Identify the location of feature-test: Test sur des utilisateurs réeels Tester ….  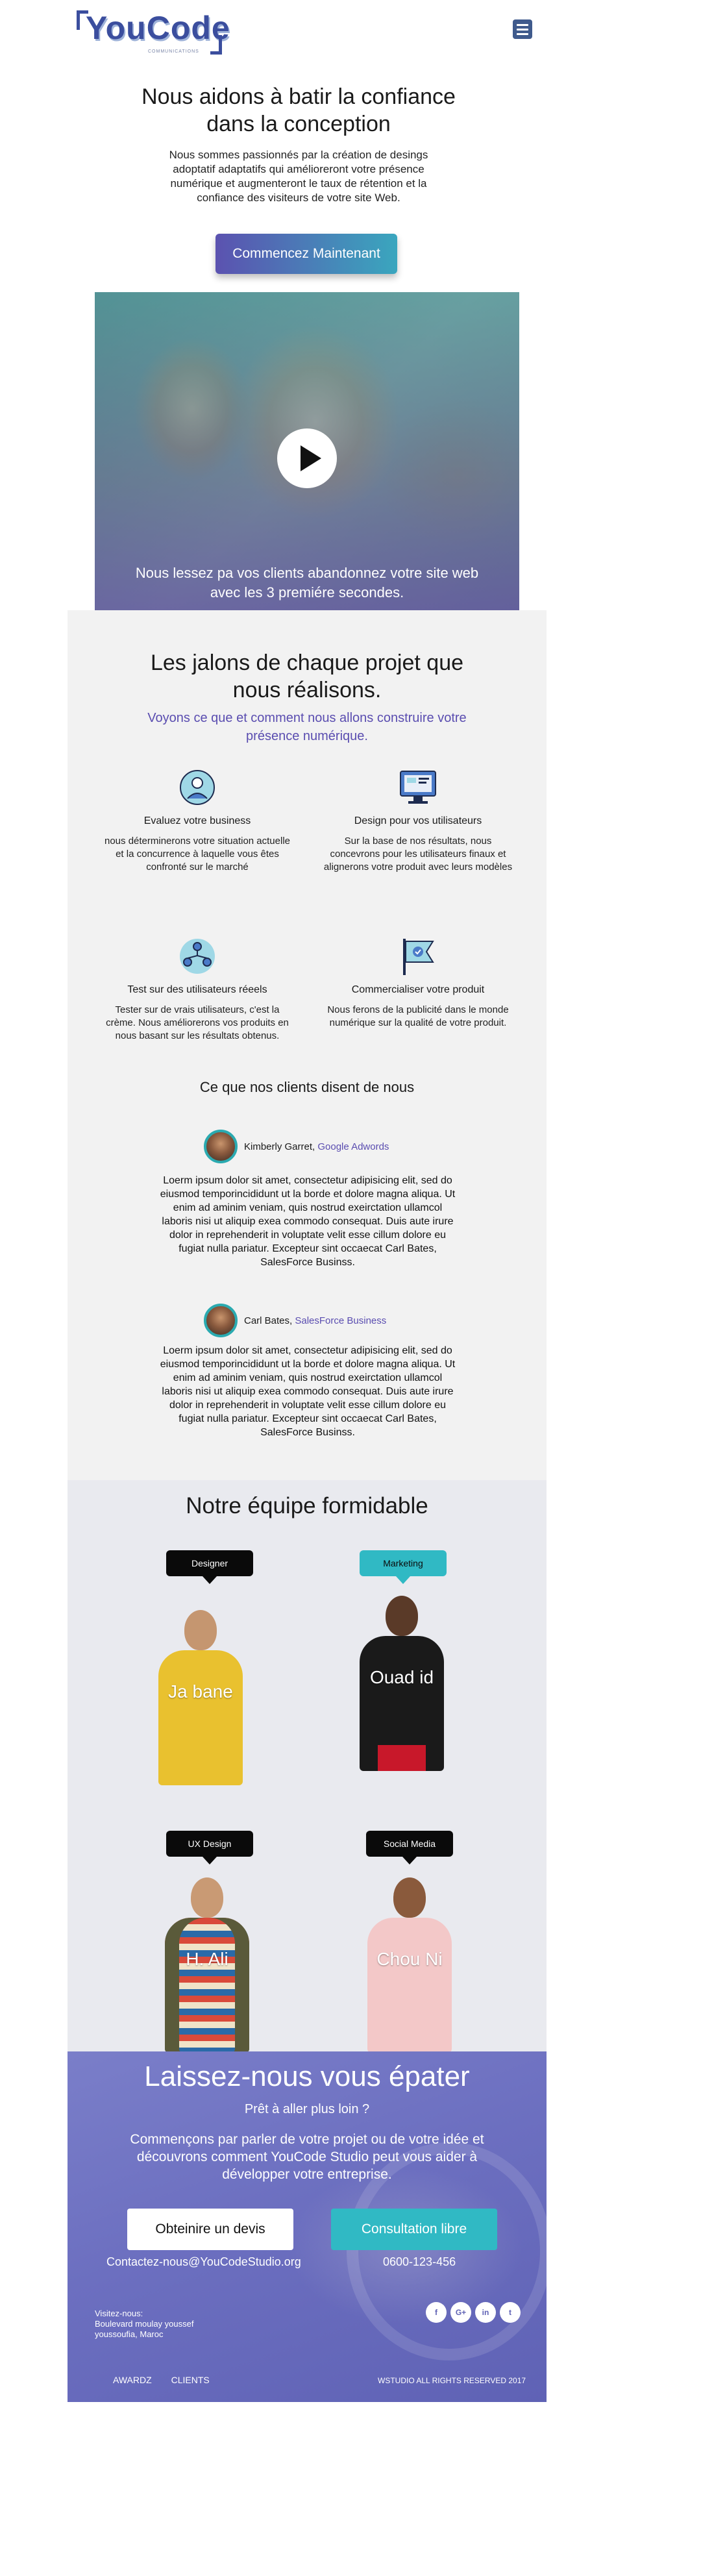
(197, 989).